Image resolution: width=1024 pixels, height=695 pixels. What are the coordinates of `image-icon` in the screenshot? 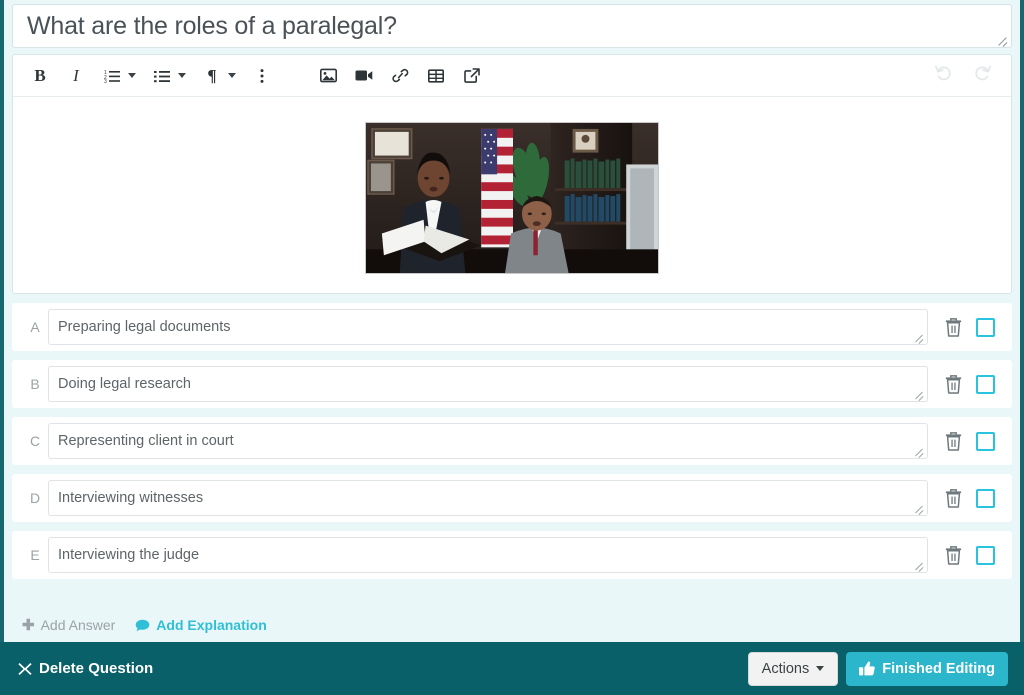 It's located at (328, 76).